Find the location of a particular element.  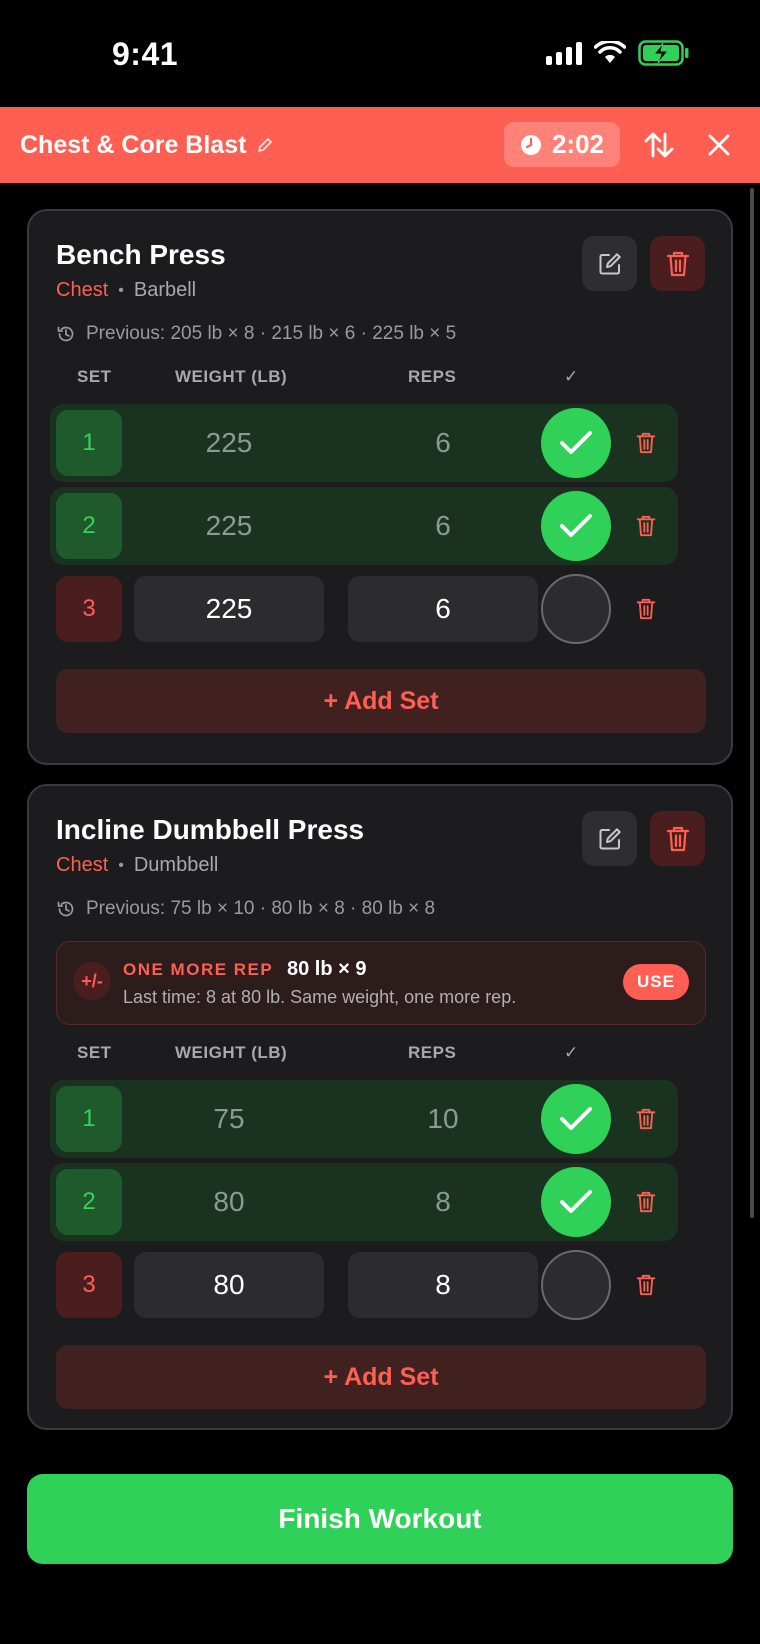

exercise-subtitle: Chest • Dumbbell is located at coordinates (137, 865).